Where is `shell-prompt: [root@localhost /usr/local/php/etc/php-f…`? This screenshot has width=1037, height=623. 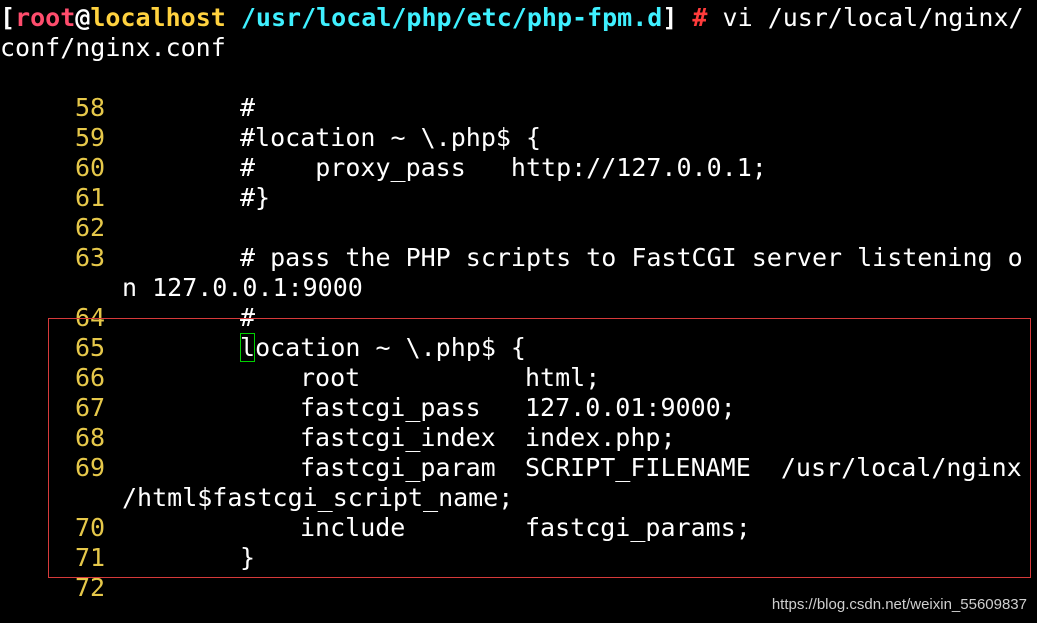 shell-prompt: [root@localhost /usr/local/php/etc/php-f… is located at coordinates (512, 18).